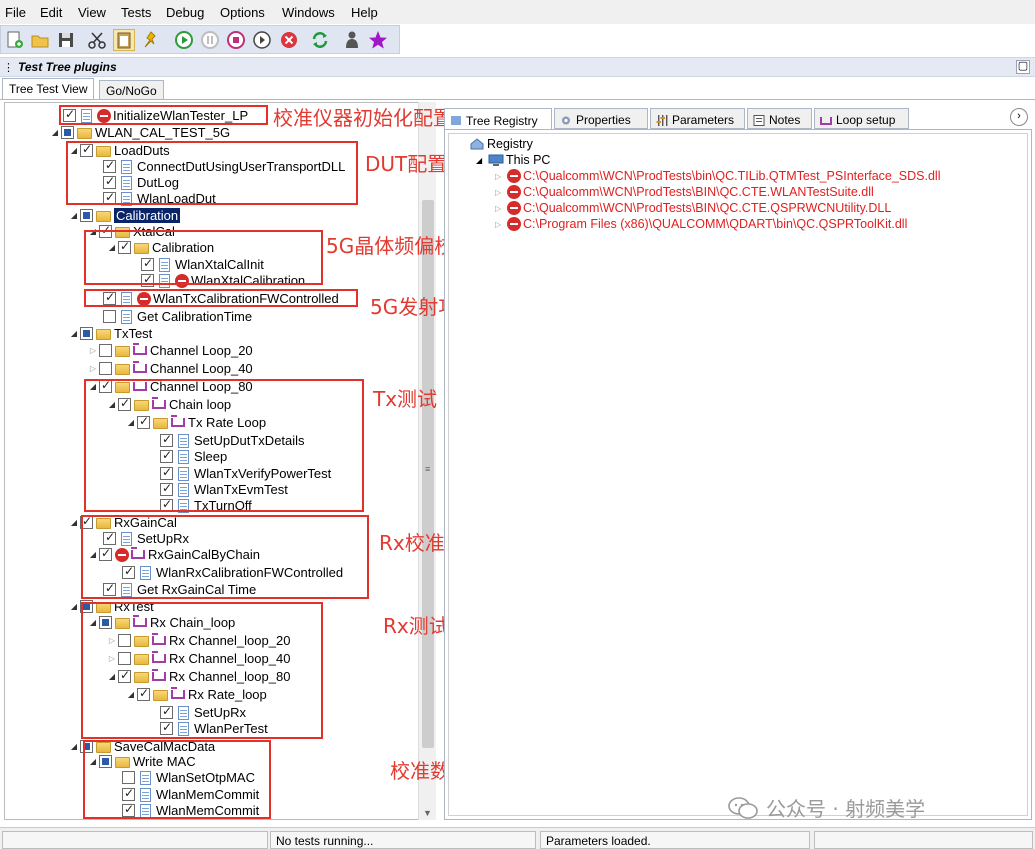 This screenshot has width=1035, height=849. What do you see at coordinates (364, 12) in the screenshot?
I see `menu-help: Help` at bounding box center [364, 12].